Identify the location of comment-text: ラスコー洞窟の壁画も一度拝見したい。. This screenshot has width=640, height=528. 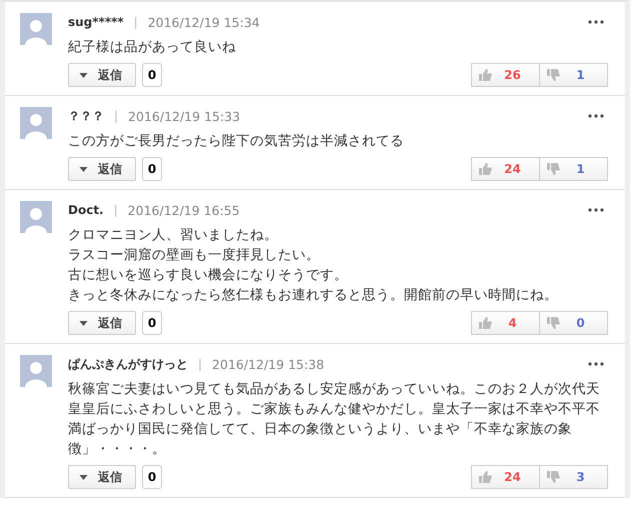
(194, 255).